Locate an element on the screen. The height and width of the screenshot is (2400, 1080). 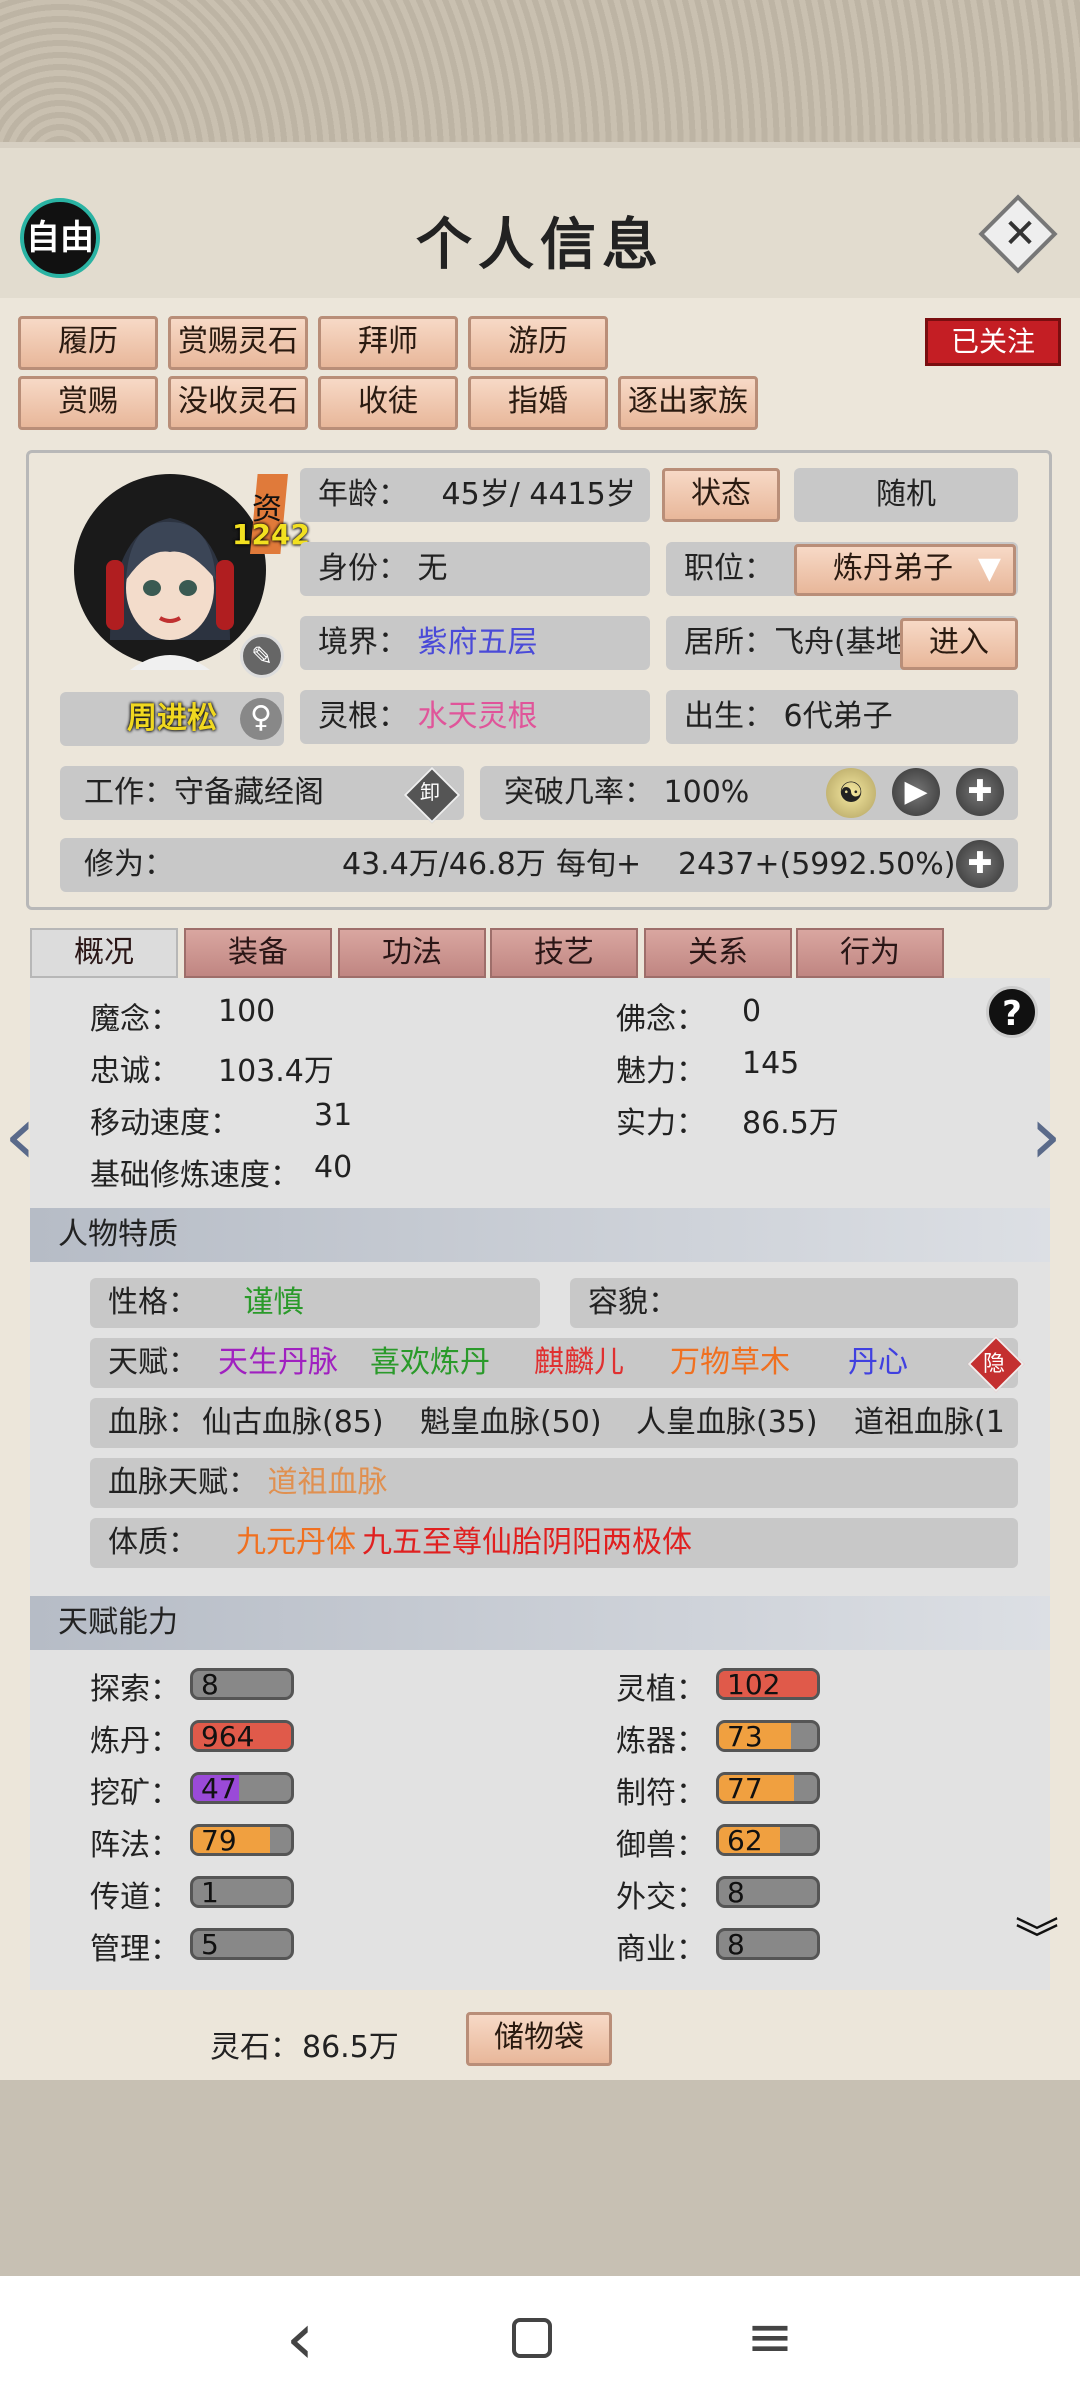
root-label: 灵根： is located at coordinates (363, 716).